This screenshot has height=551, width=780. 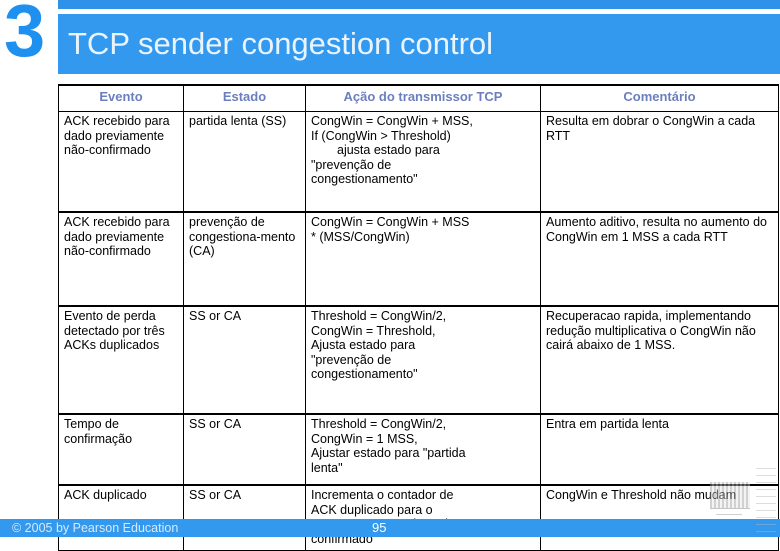 I want to click on column-header-estado: Estado, so click(x=244, y=98).